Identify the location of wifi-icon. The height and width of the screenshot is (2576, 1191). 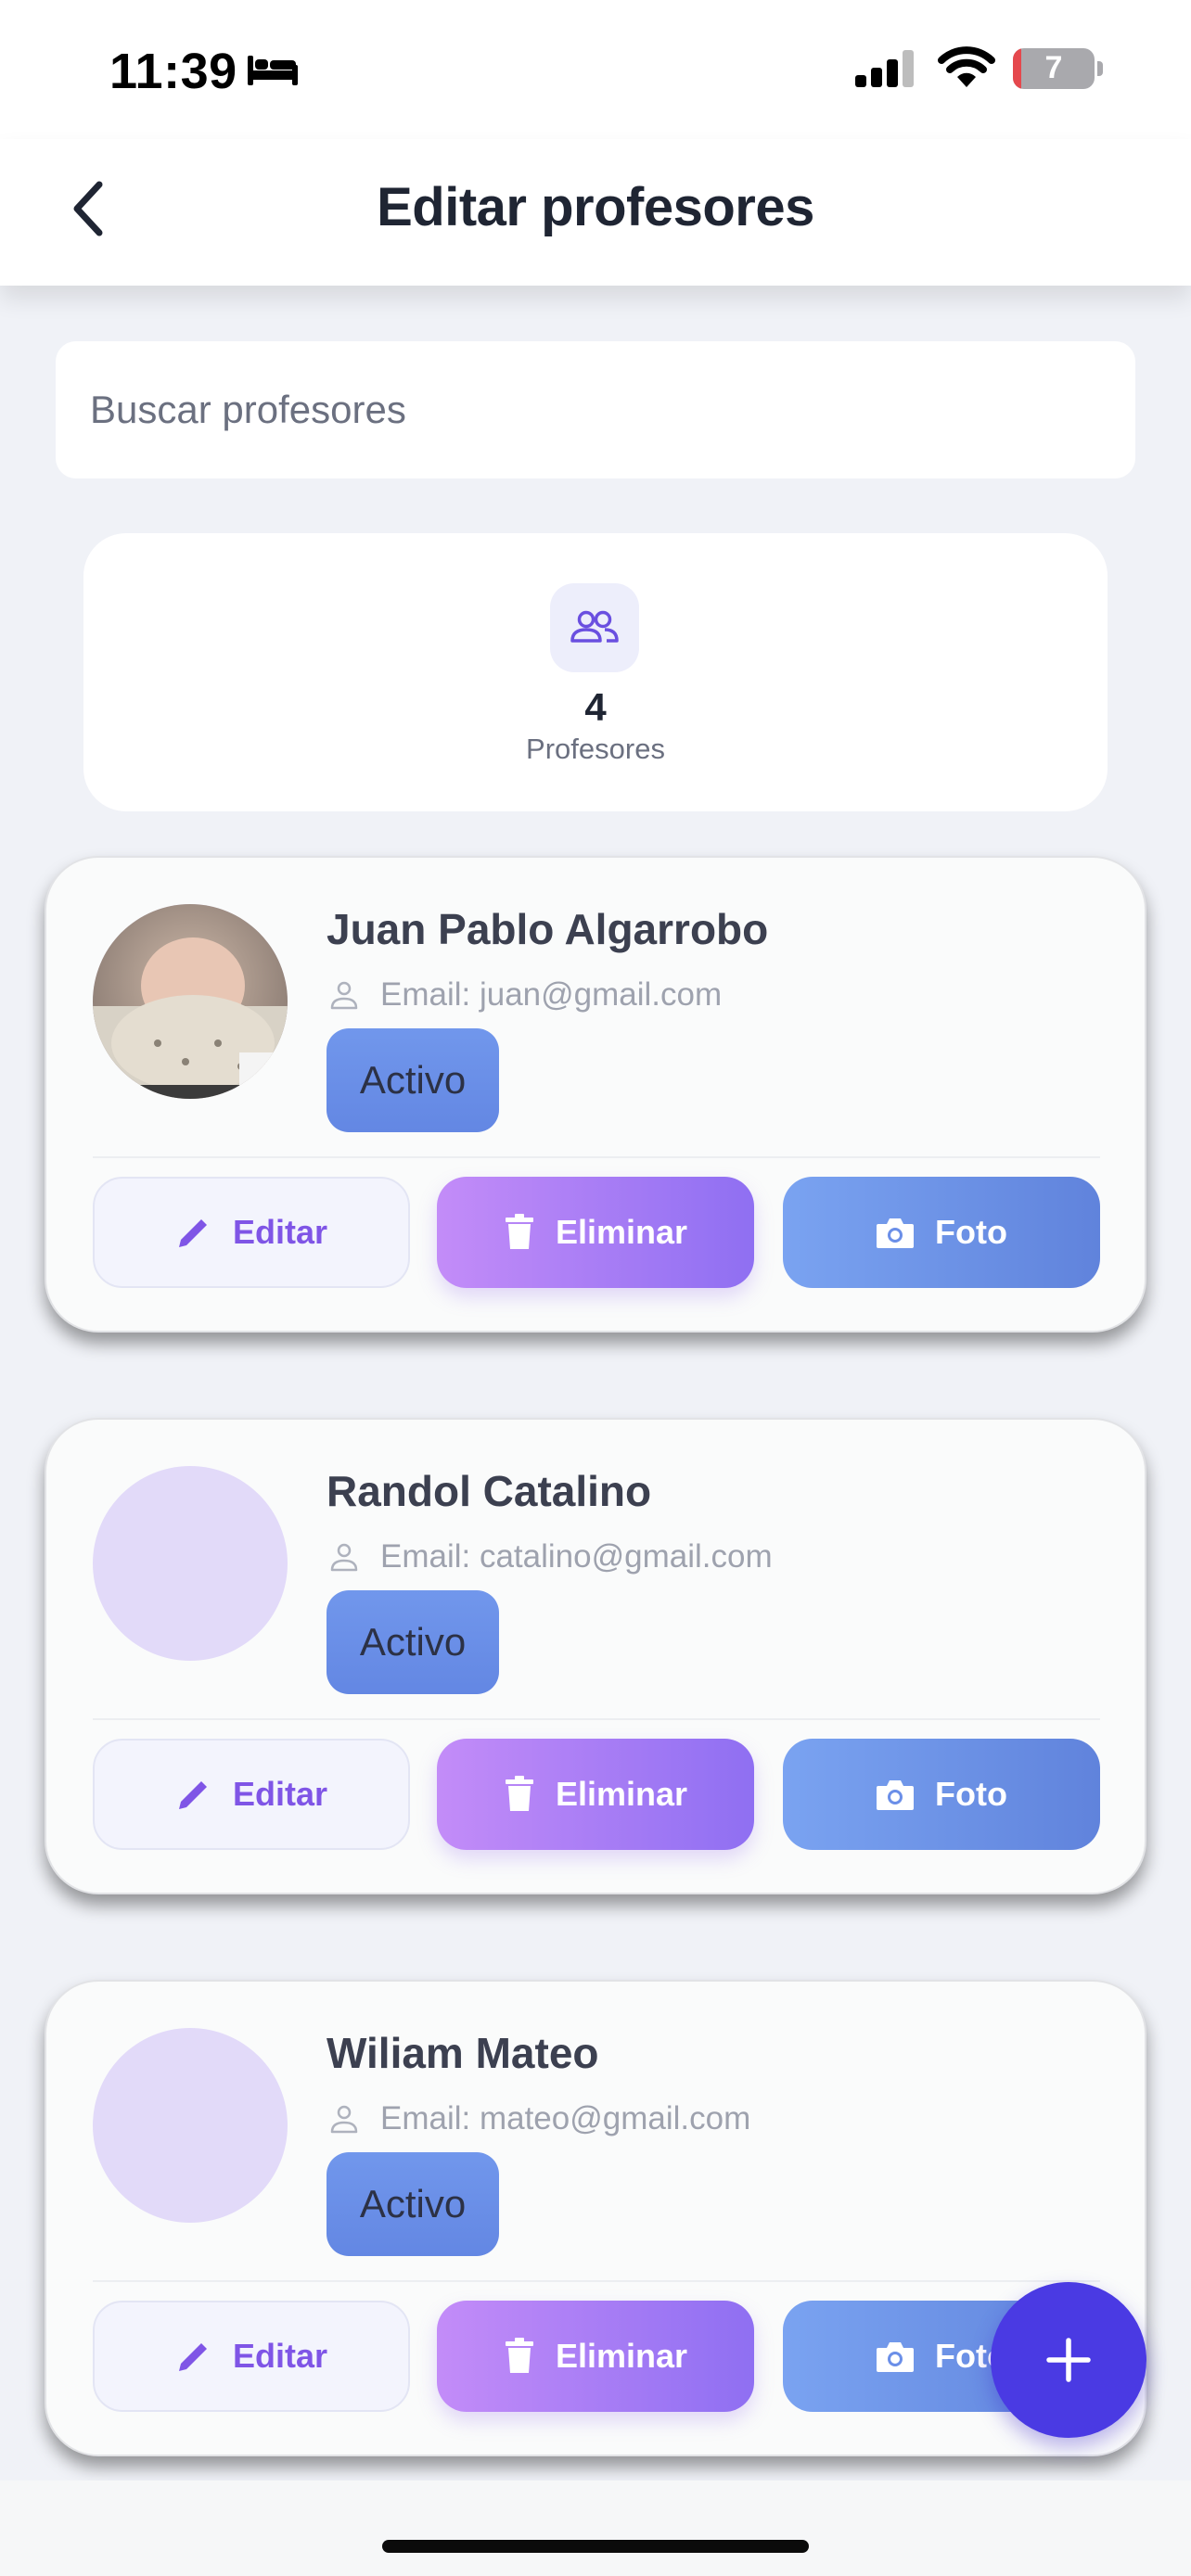
(966, 70).